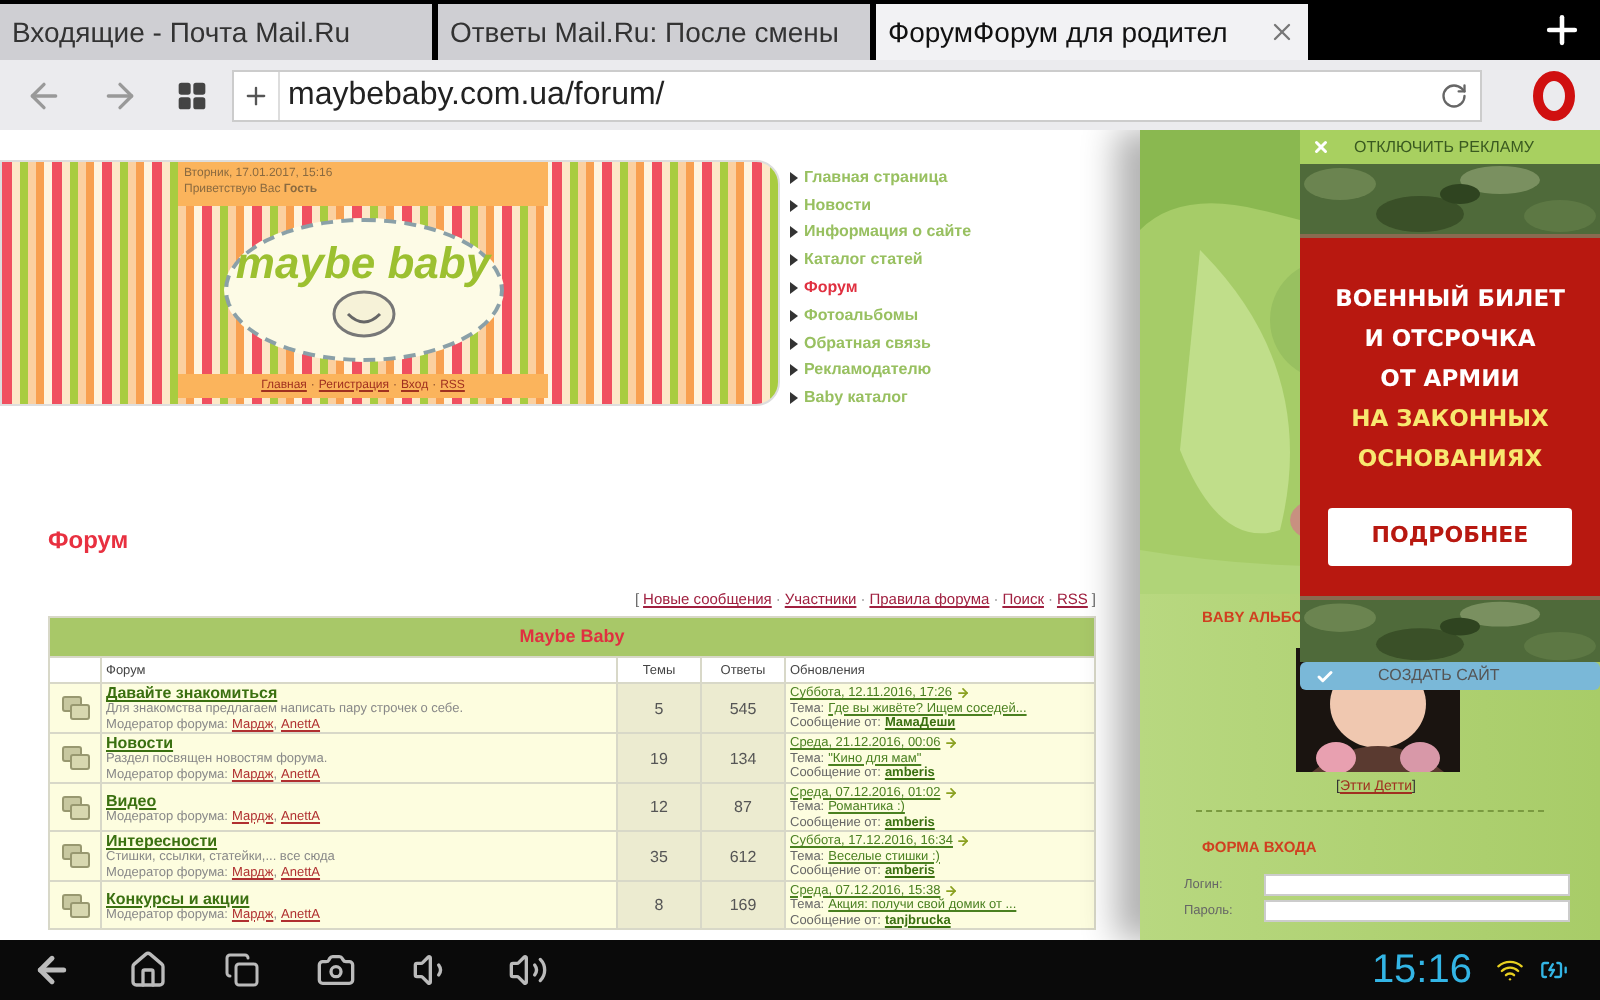 The image size is (1600, 1000). I want to click on login-field, so click(1417, 885).